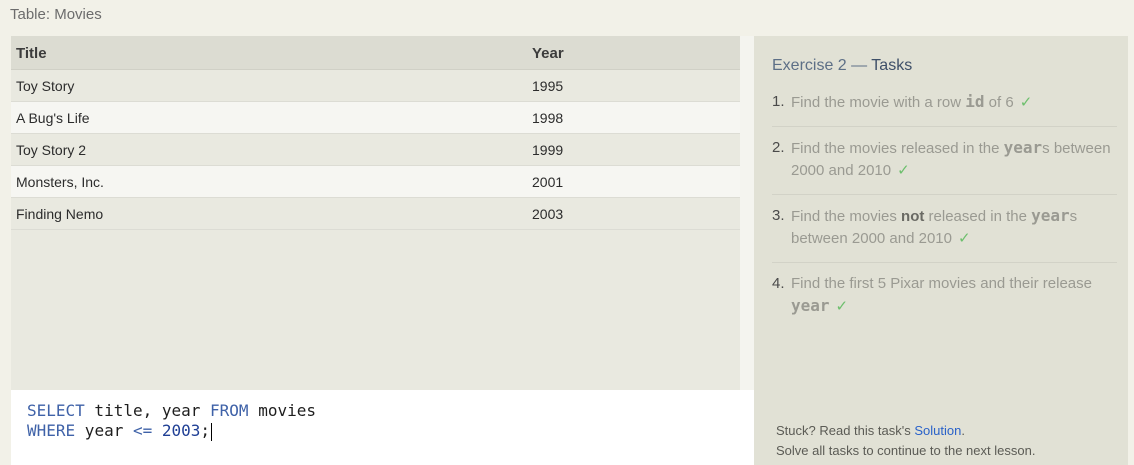  What do you see at coordinates (747, 213) in the screenshot?
I see `panel-divider` at bounding box center [747, 213].